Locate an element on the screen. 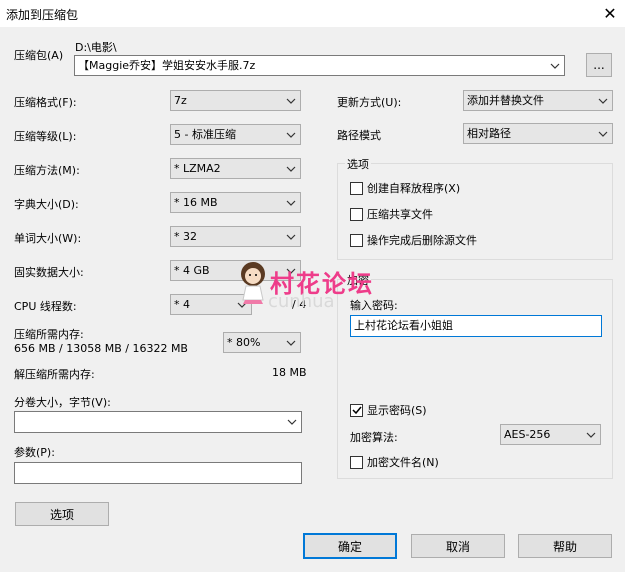 This screenshot has height=572, width=625. mem-decomp-value: 18 MB is located at coordinates (289, 372).